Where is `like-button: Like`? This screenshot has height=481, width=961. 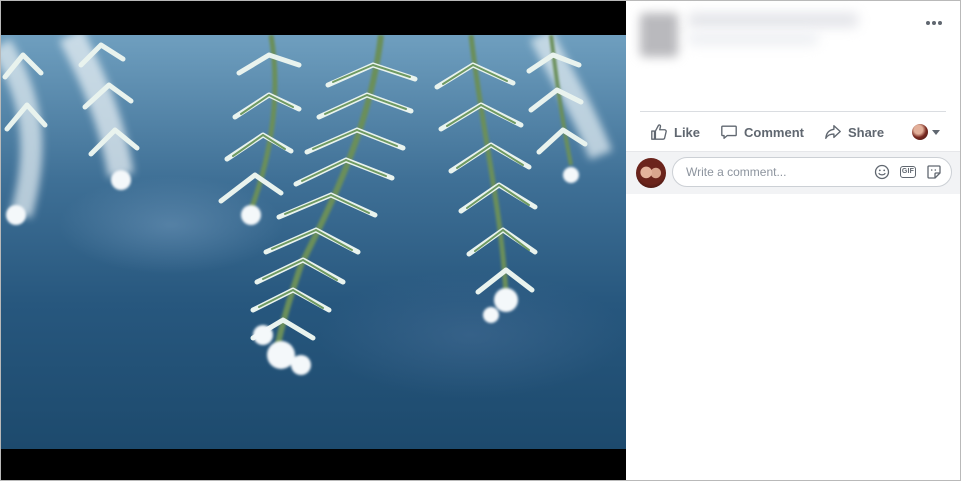 like-button: Like is located at coordinates (675, 132).